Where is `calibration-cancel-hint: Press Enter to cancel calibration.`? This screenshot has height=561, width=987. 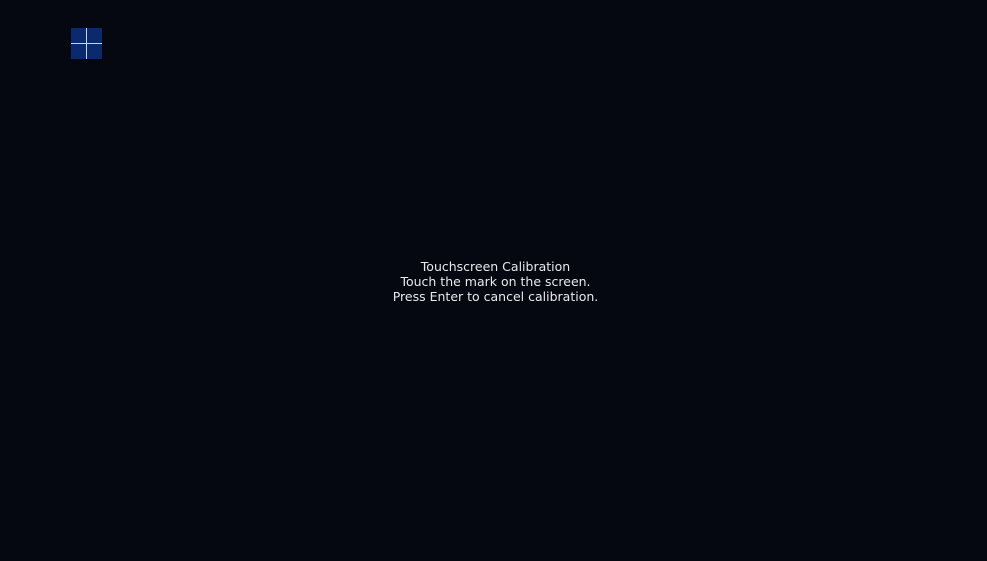 calibration-cancel-hint: Press Enter to cancel calibration. is located at coordinates (495, 296).